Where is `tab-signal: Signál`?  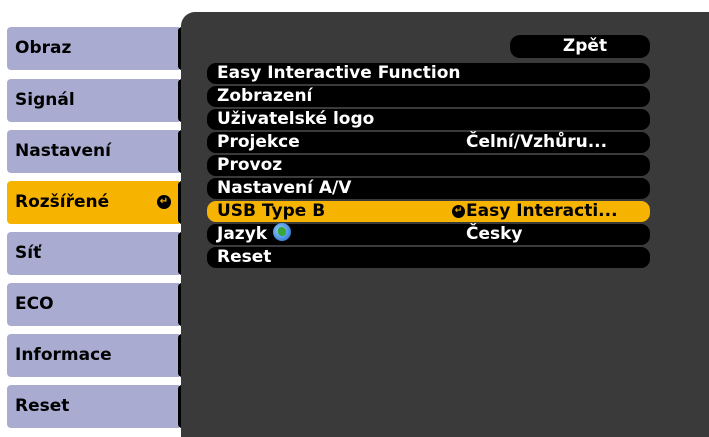
tab-signal: Signál is located at coordinates (93, 100).